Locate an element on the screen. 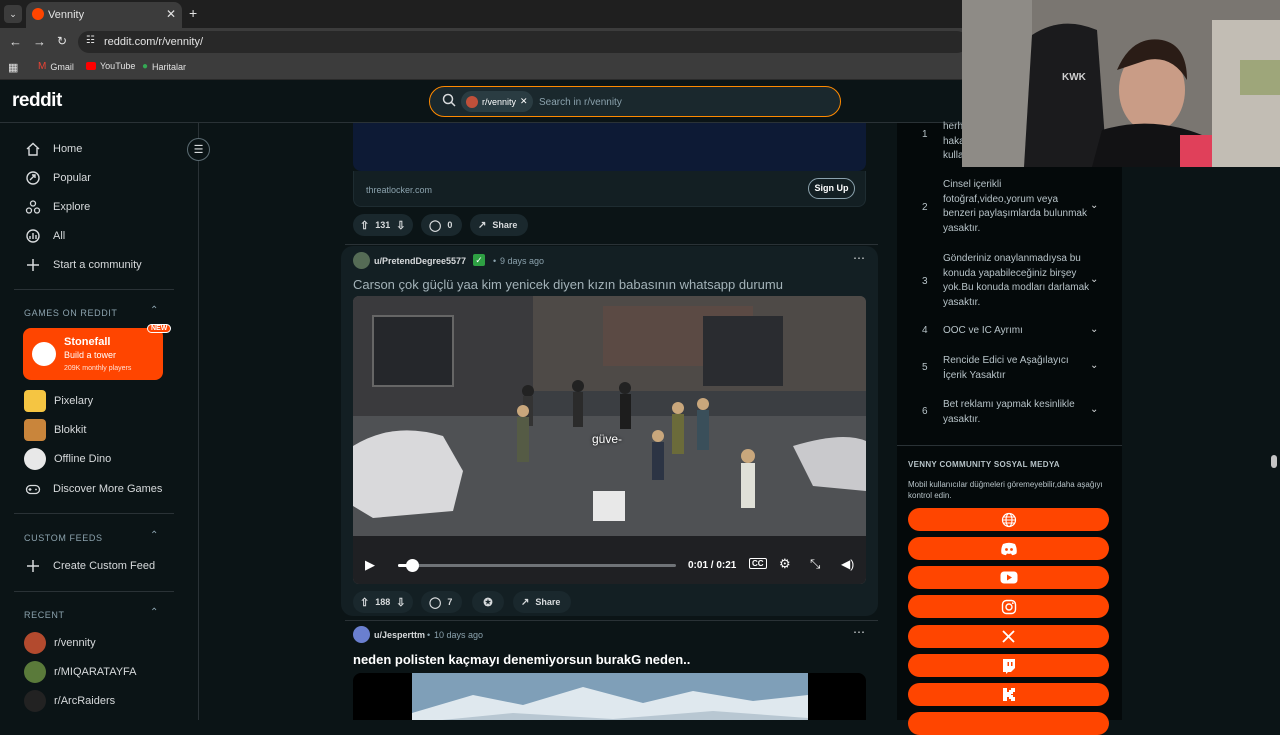  chip-close-icon: ✕ is located at coordinates (524, 101).